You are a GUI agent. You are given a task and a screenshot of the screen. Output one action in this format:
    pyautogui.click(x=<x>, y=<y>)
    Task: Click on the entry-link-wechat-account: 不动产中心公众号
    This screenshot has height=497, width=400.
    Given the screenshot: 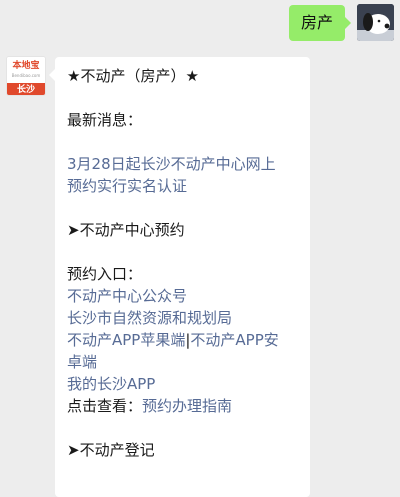 What is the action you would take?
    pyautogui.click(x=182, y=296)
    